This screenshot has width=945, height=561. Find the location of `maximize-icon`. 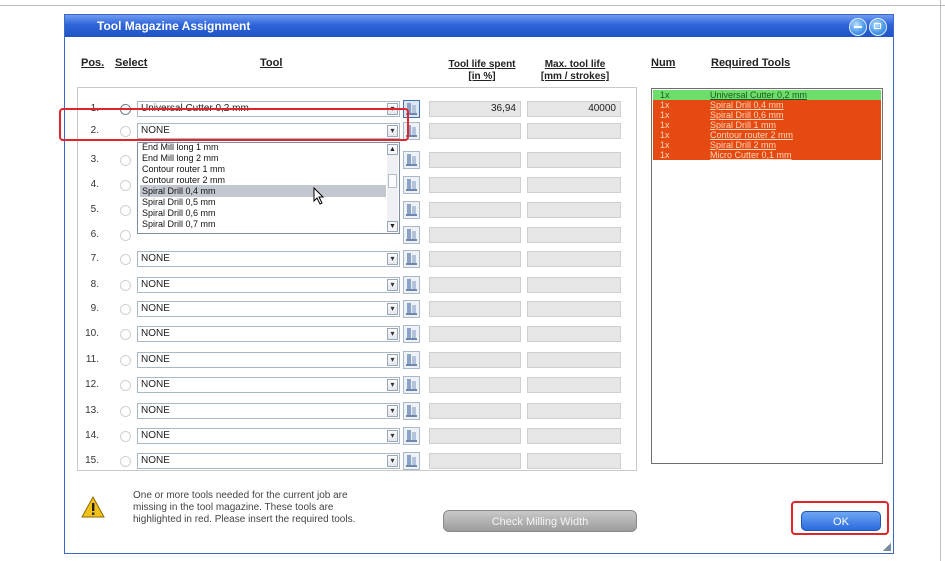

maximize-icon is located at coordinates (878, 27).